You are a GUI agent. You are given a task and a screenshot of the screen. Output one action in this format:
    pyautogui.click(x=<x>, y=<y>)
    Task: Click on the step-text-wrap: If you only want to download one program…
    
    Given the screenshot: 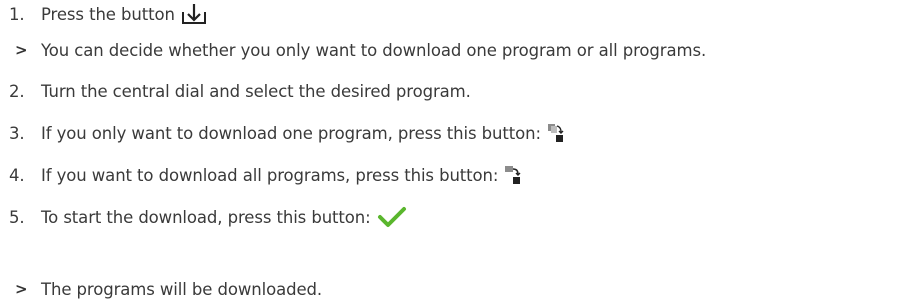 What is the action you would take?
    pyautogui.click(x=303, y=133)
    